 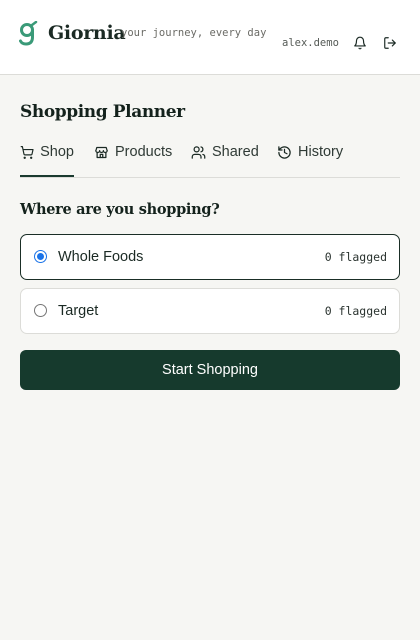 I want to click on tab-label: Shop, so click(x=57, y=152).